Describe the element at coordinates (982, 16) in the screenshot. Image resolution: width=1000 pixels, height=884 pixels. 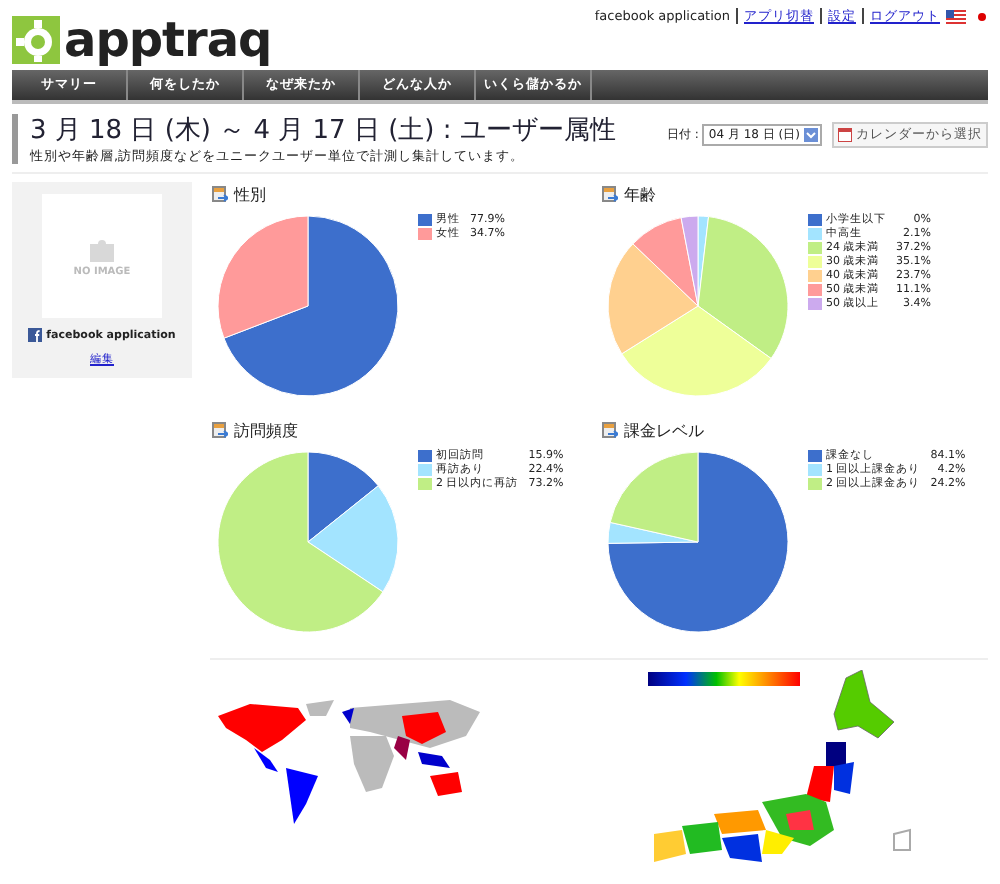
I see `japan-flag-icon` at that location.